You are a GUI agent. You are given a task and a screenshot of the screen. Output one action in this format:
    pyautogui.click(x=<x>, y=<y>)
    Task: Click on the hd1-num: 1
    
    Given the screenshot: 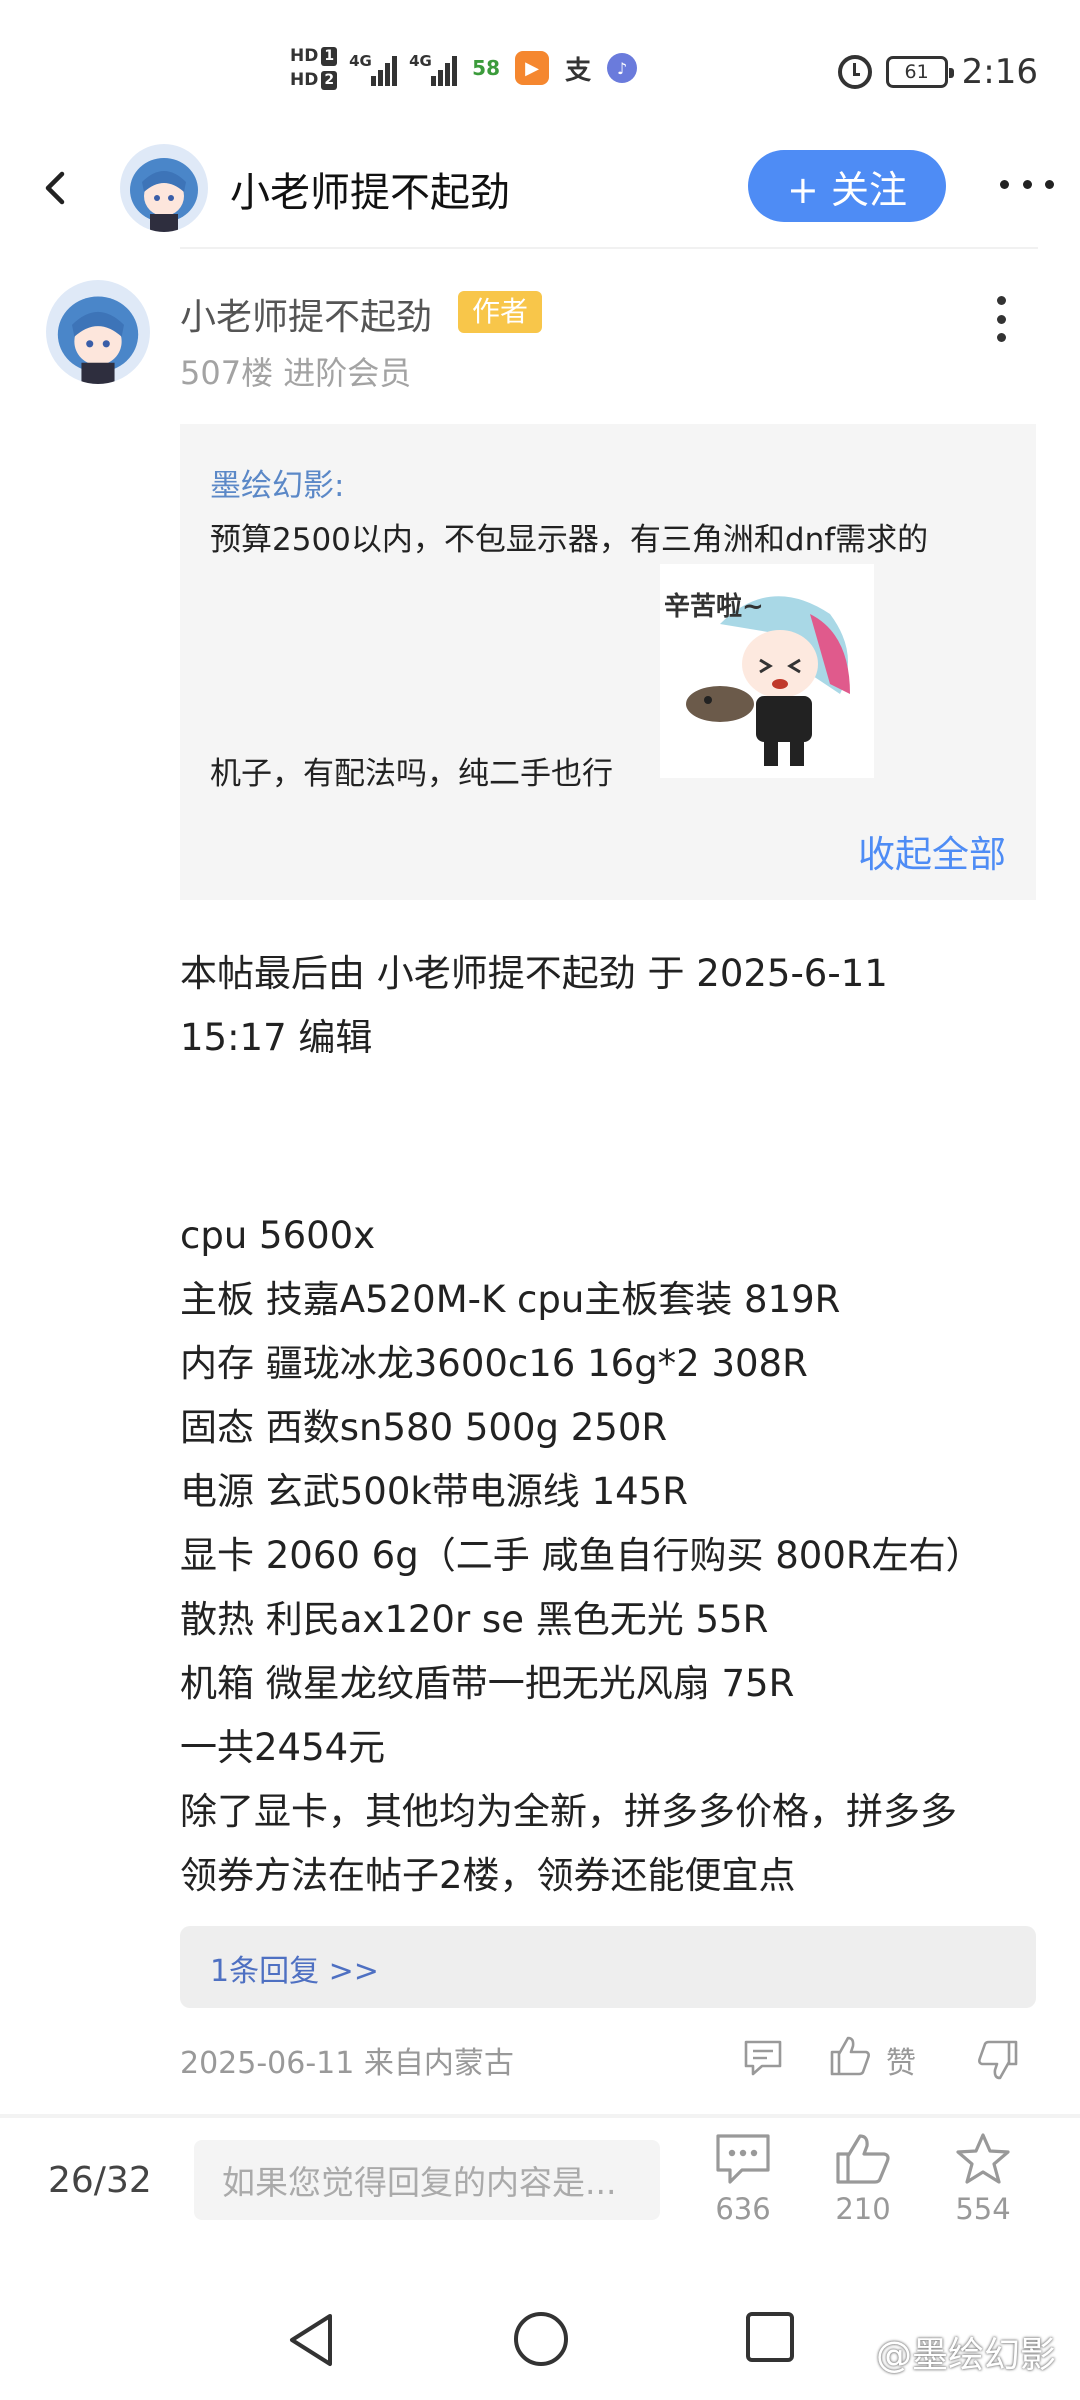 What is the action you would take?
    pyautogui.click(x=329, y=56)
    